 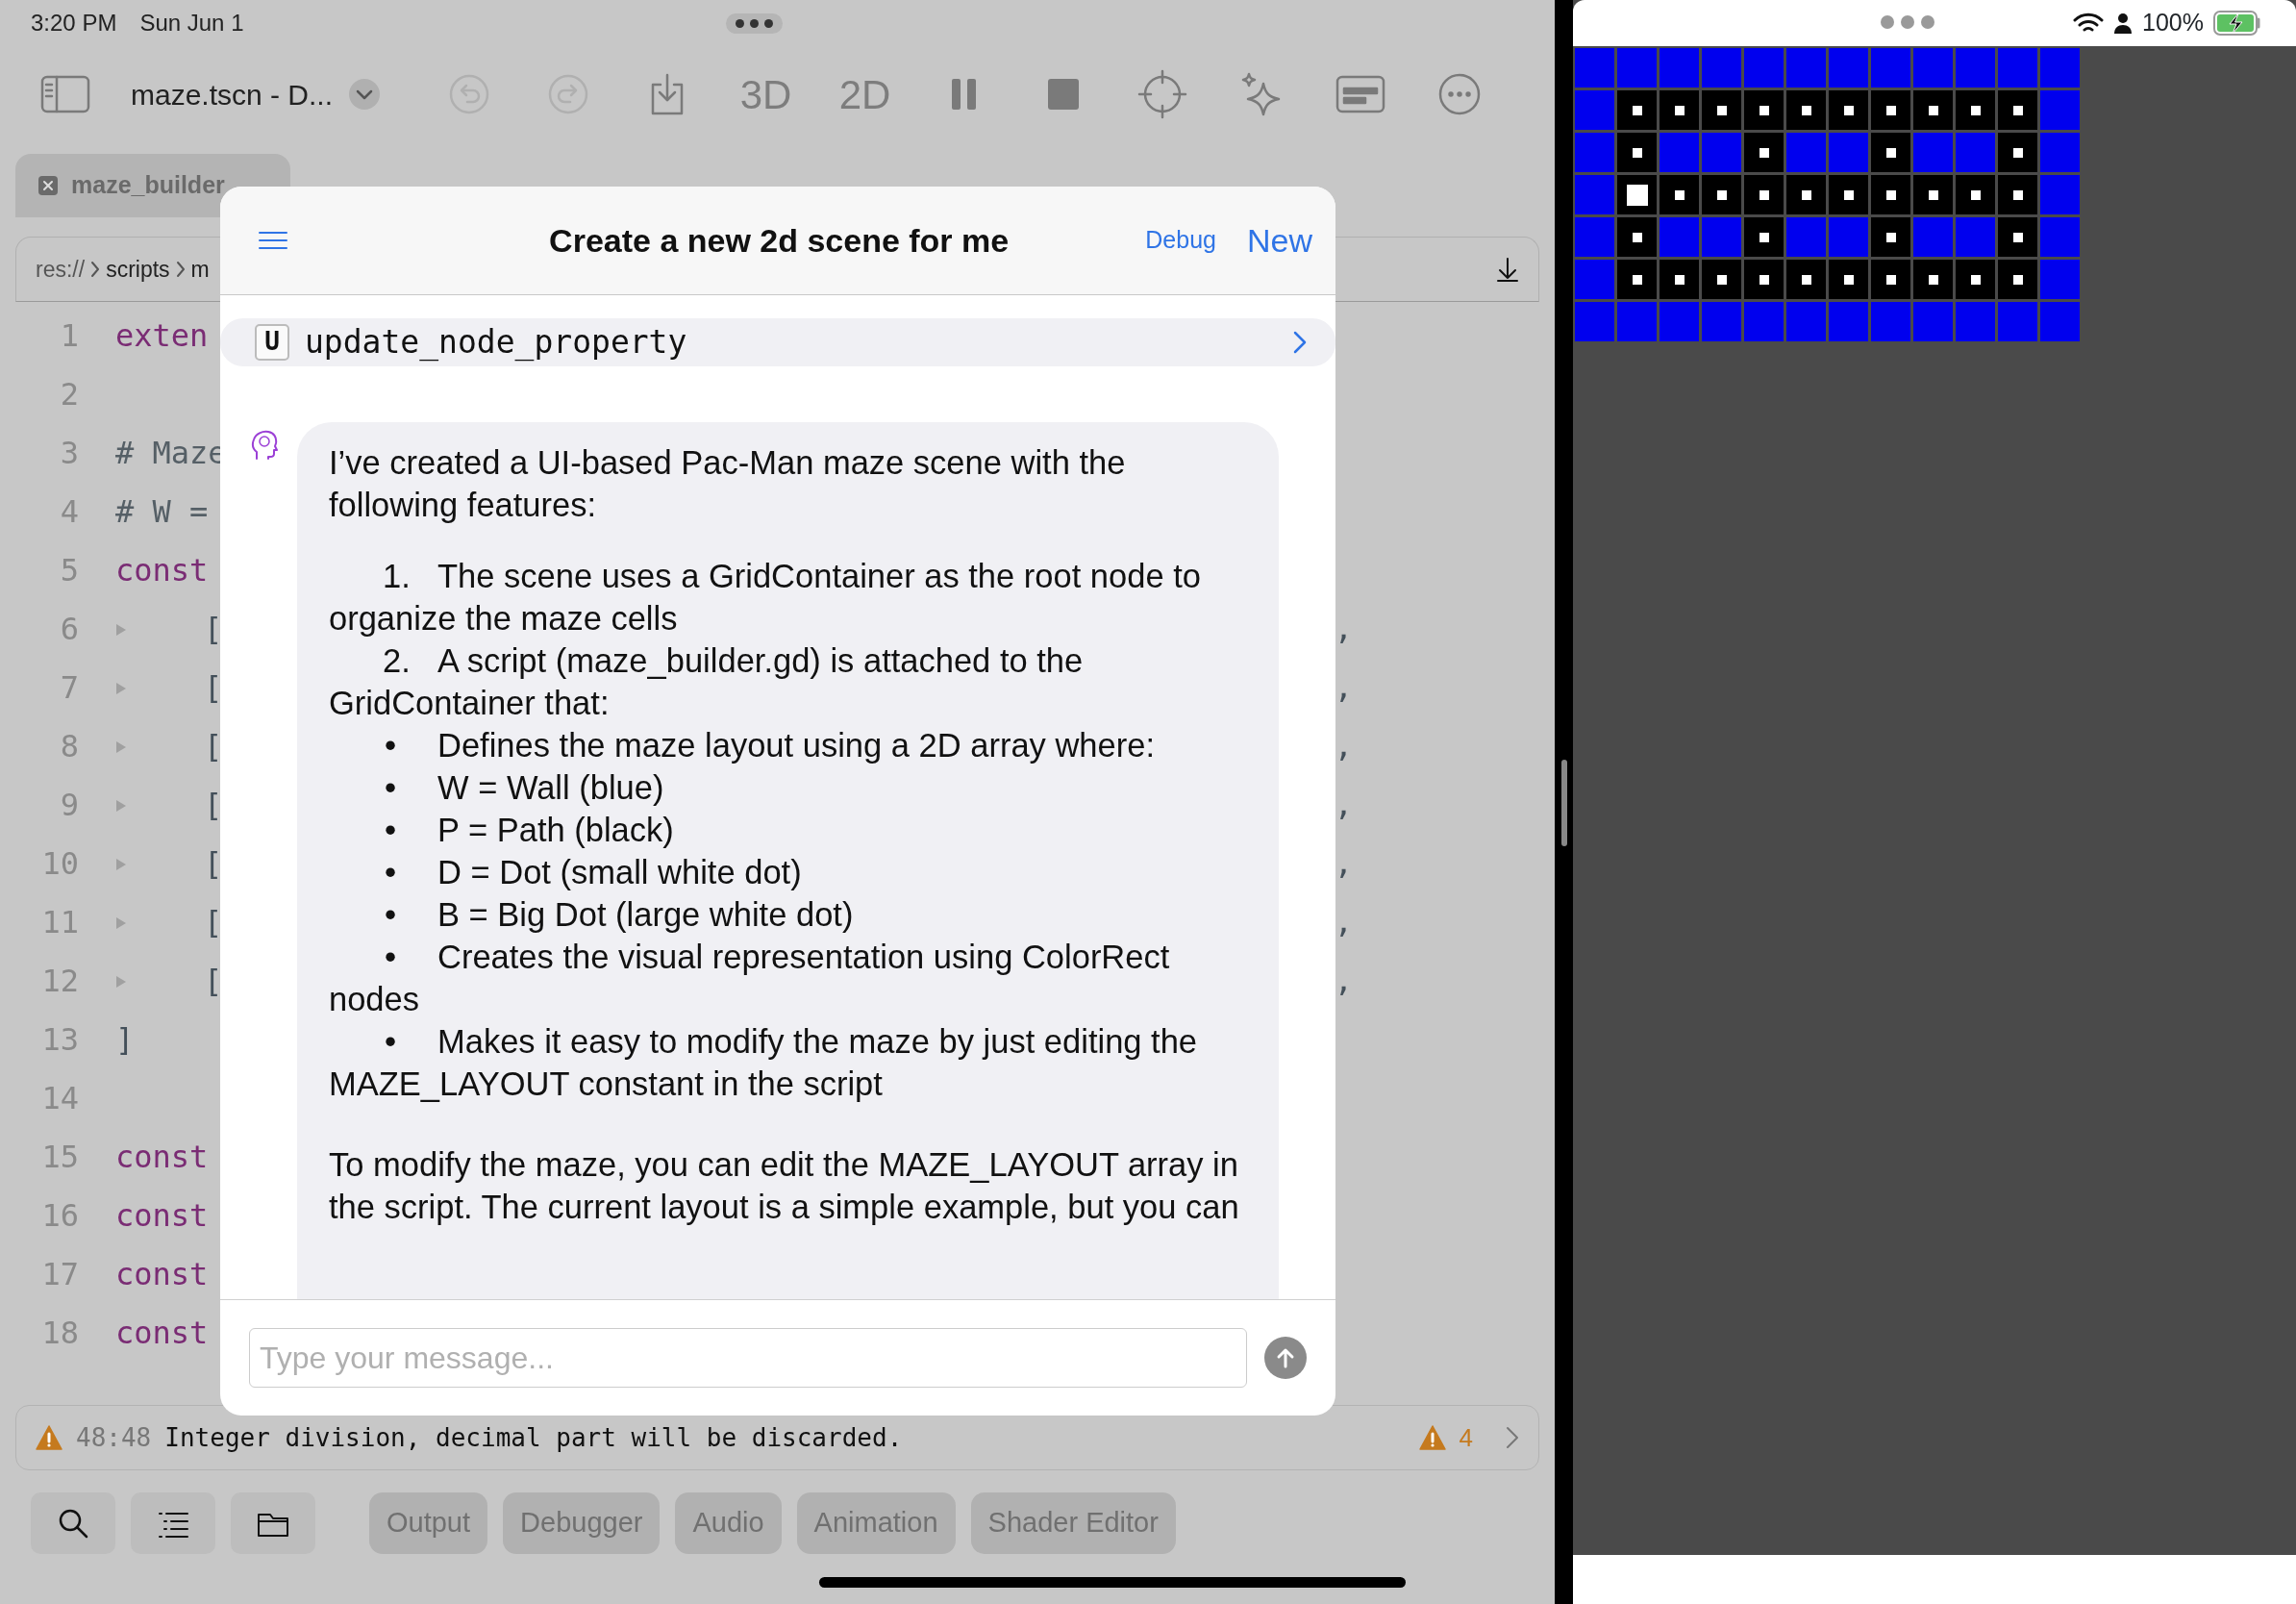 What do you see at coordinates (1261, 94) in the screenshot?
I see `sparkles-icon` at bounding box center [1261, 94].